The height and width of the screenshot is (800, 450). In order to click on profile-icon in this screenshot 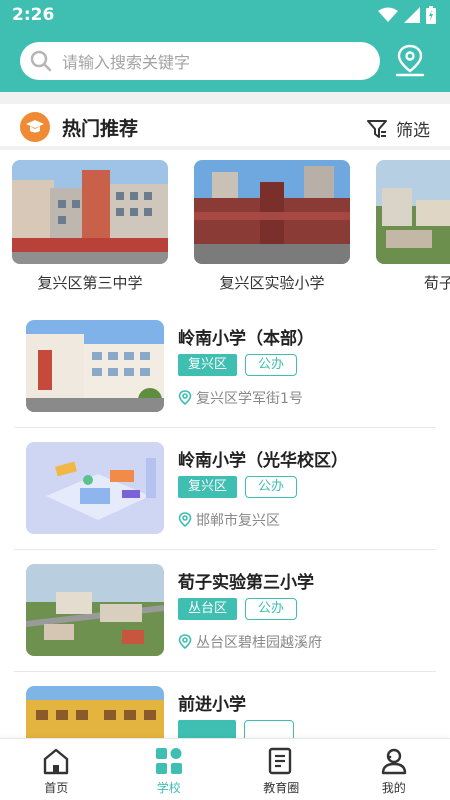, I will do `click(393, 761)`.